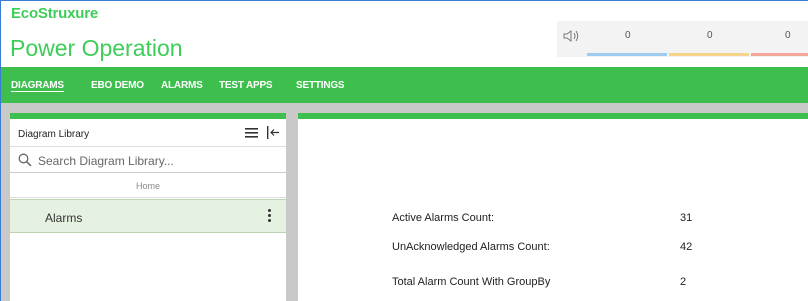 This screenshot has height=301, width=808. I want to click on app-title: Power Operation, so click(96, 48).